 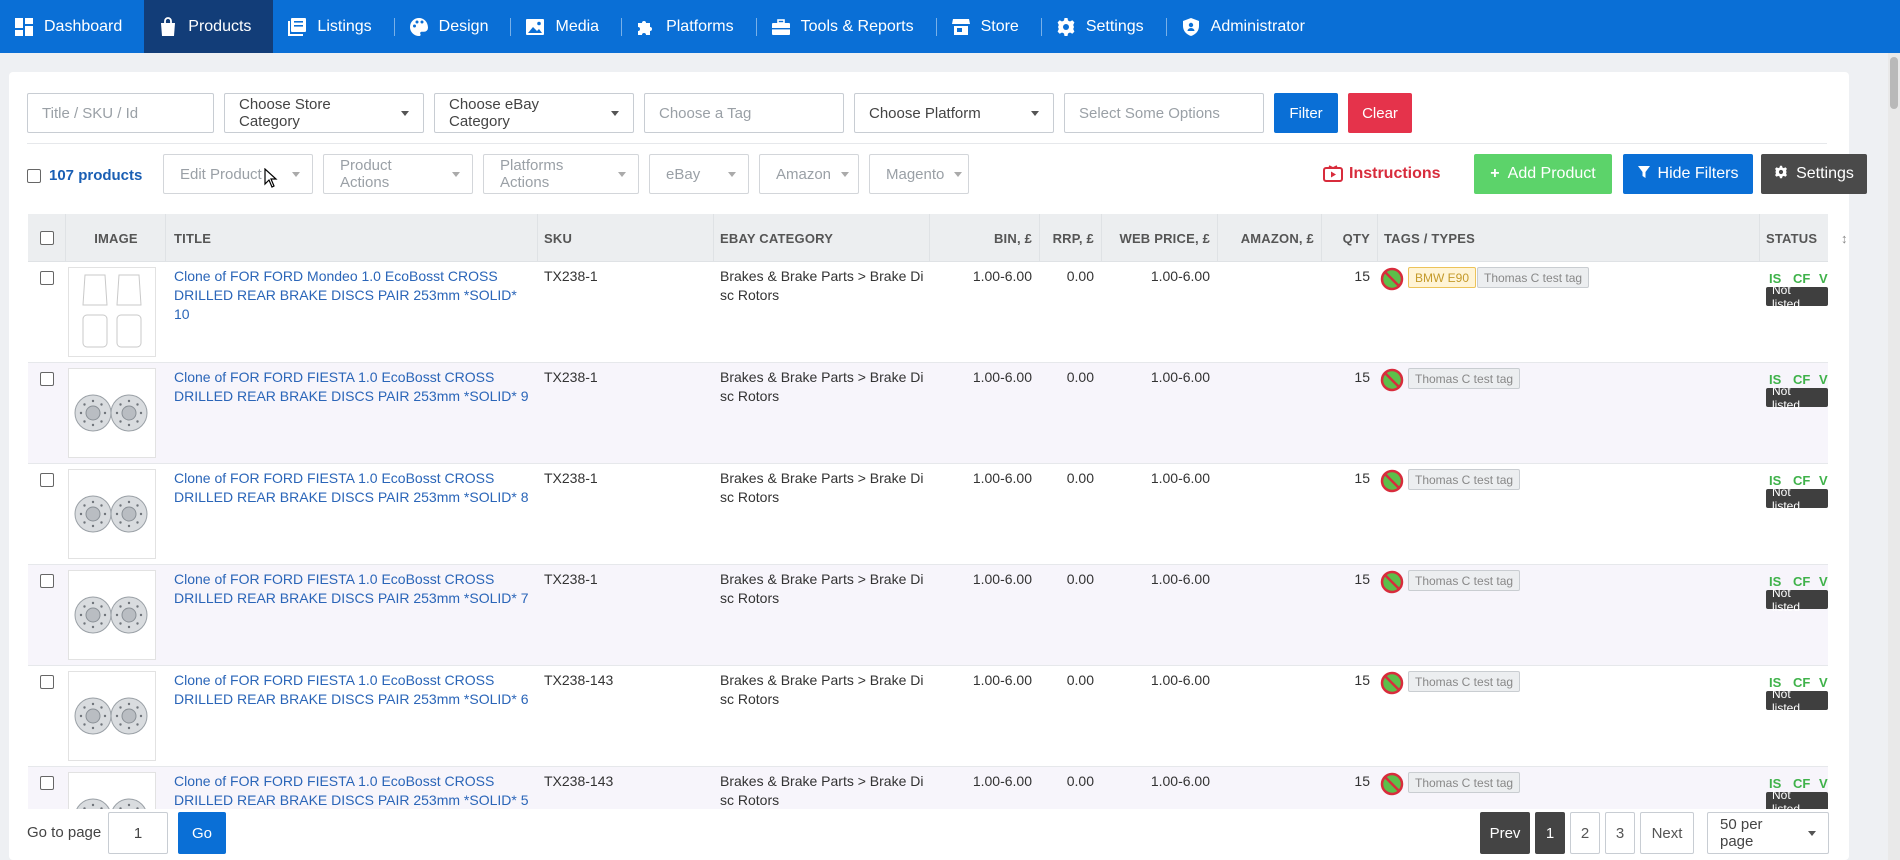 What do you see at coordinates (989, 26) in the screenshot?
I see `nav-item-store: Store` at bounding box center [989, 26].